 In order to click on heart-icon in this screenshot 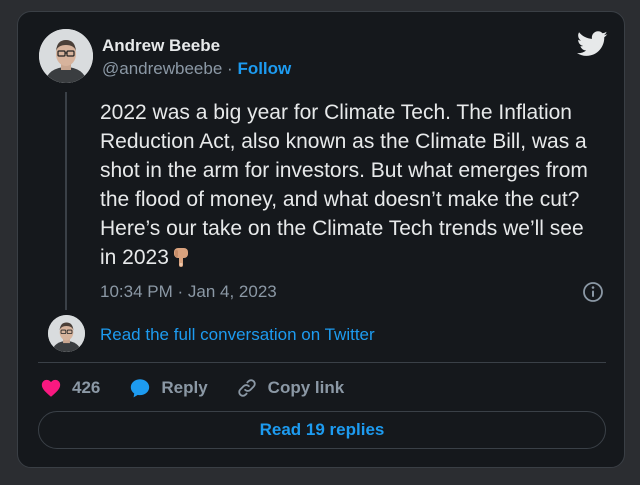, I will do `click(51, 388)`.